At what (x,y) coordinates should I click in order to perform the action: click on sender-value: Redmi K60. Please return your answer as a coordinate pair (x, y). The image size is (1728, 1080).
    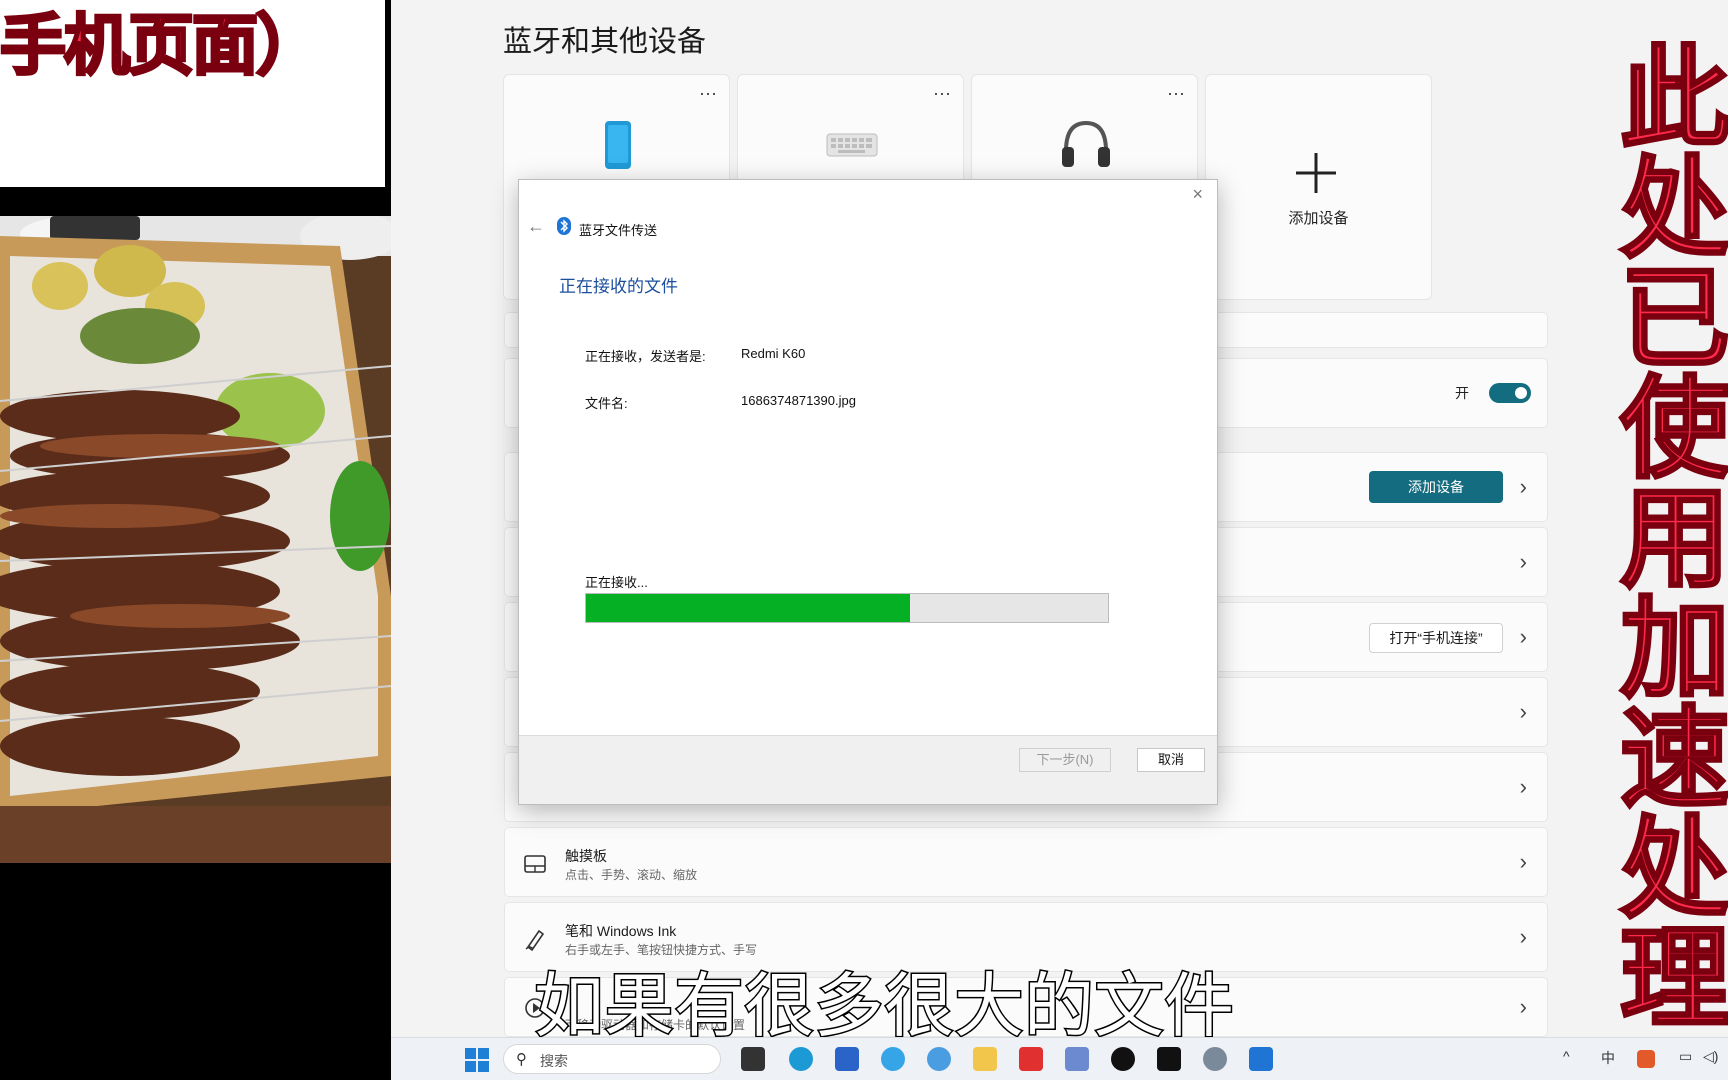
    Looking at the image, I should click on (773, 353).